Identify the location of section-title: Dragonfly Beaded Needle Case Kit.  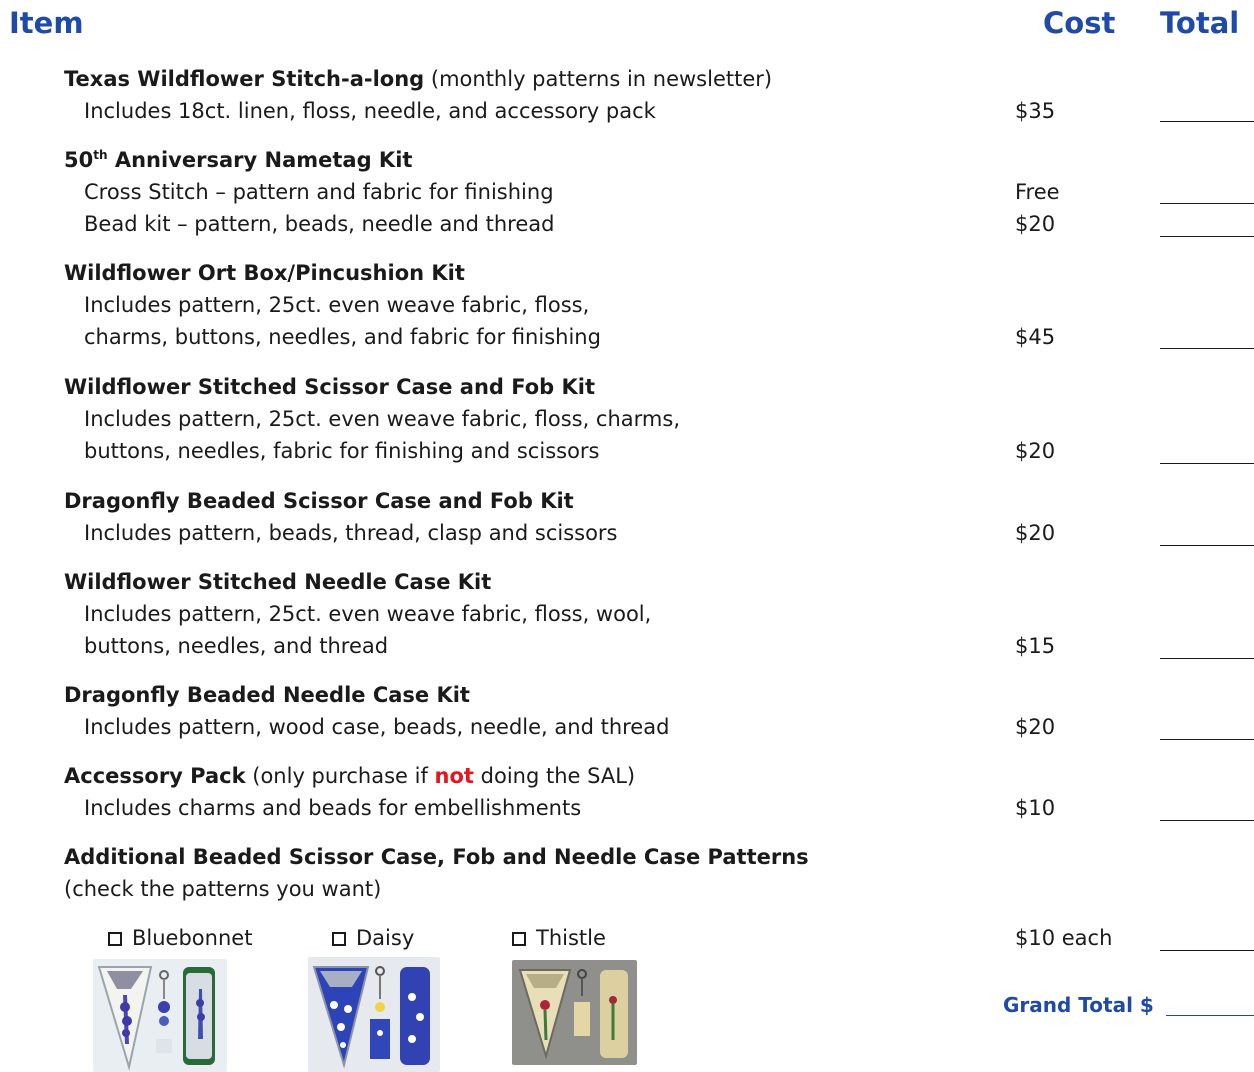
(267, 695).